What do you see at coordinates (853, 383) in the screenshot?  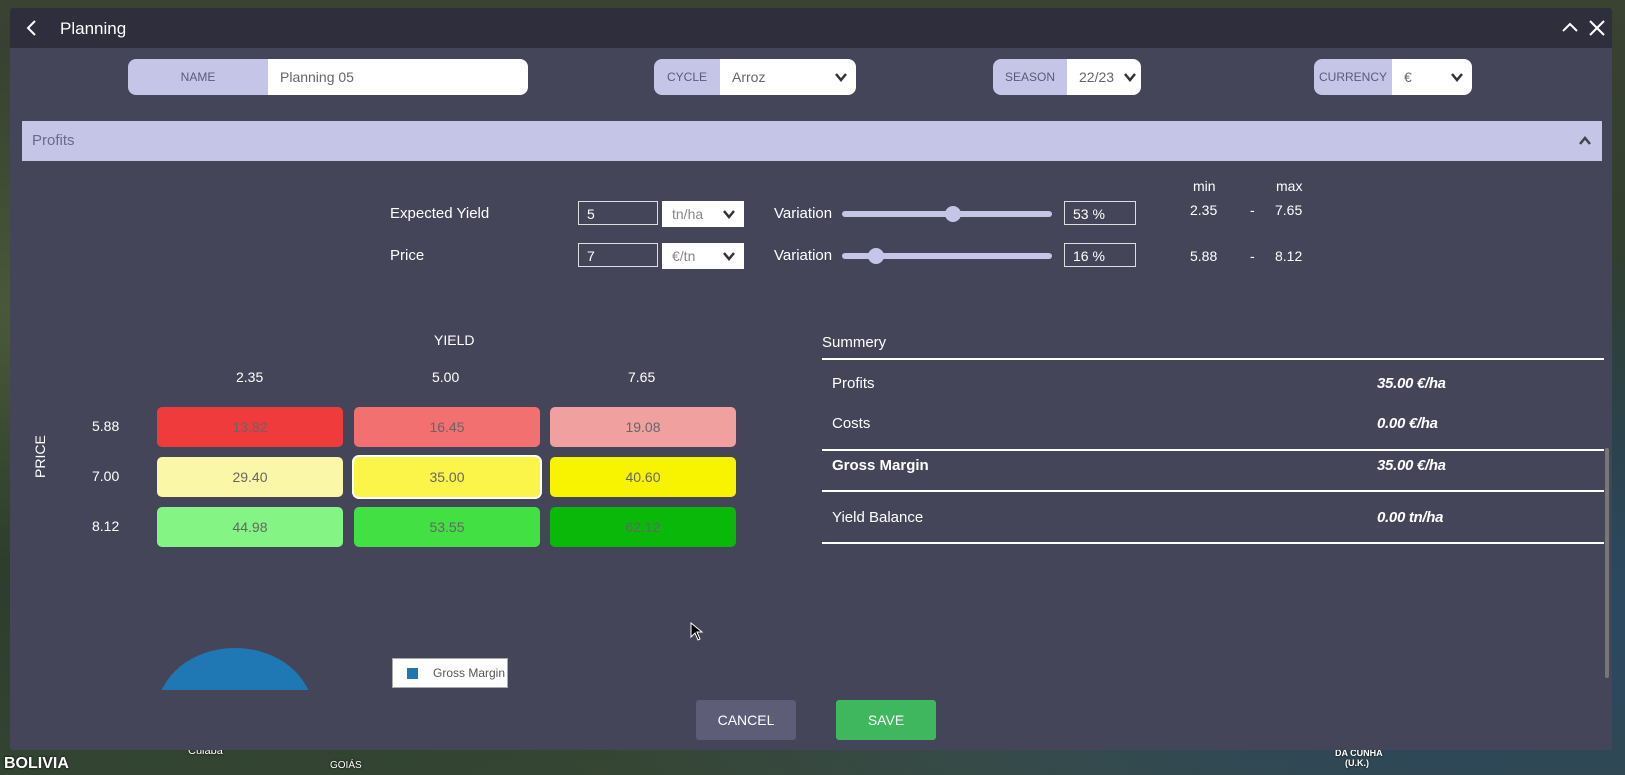 I see `profits-summary-label: Profits` at bounding box center [853, 383].